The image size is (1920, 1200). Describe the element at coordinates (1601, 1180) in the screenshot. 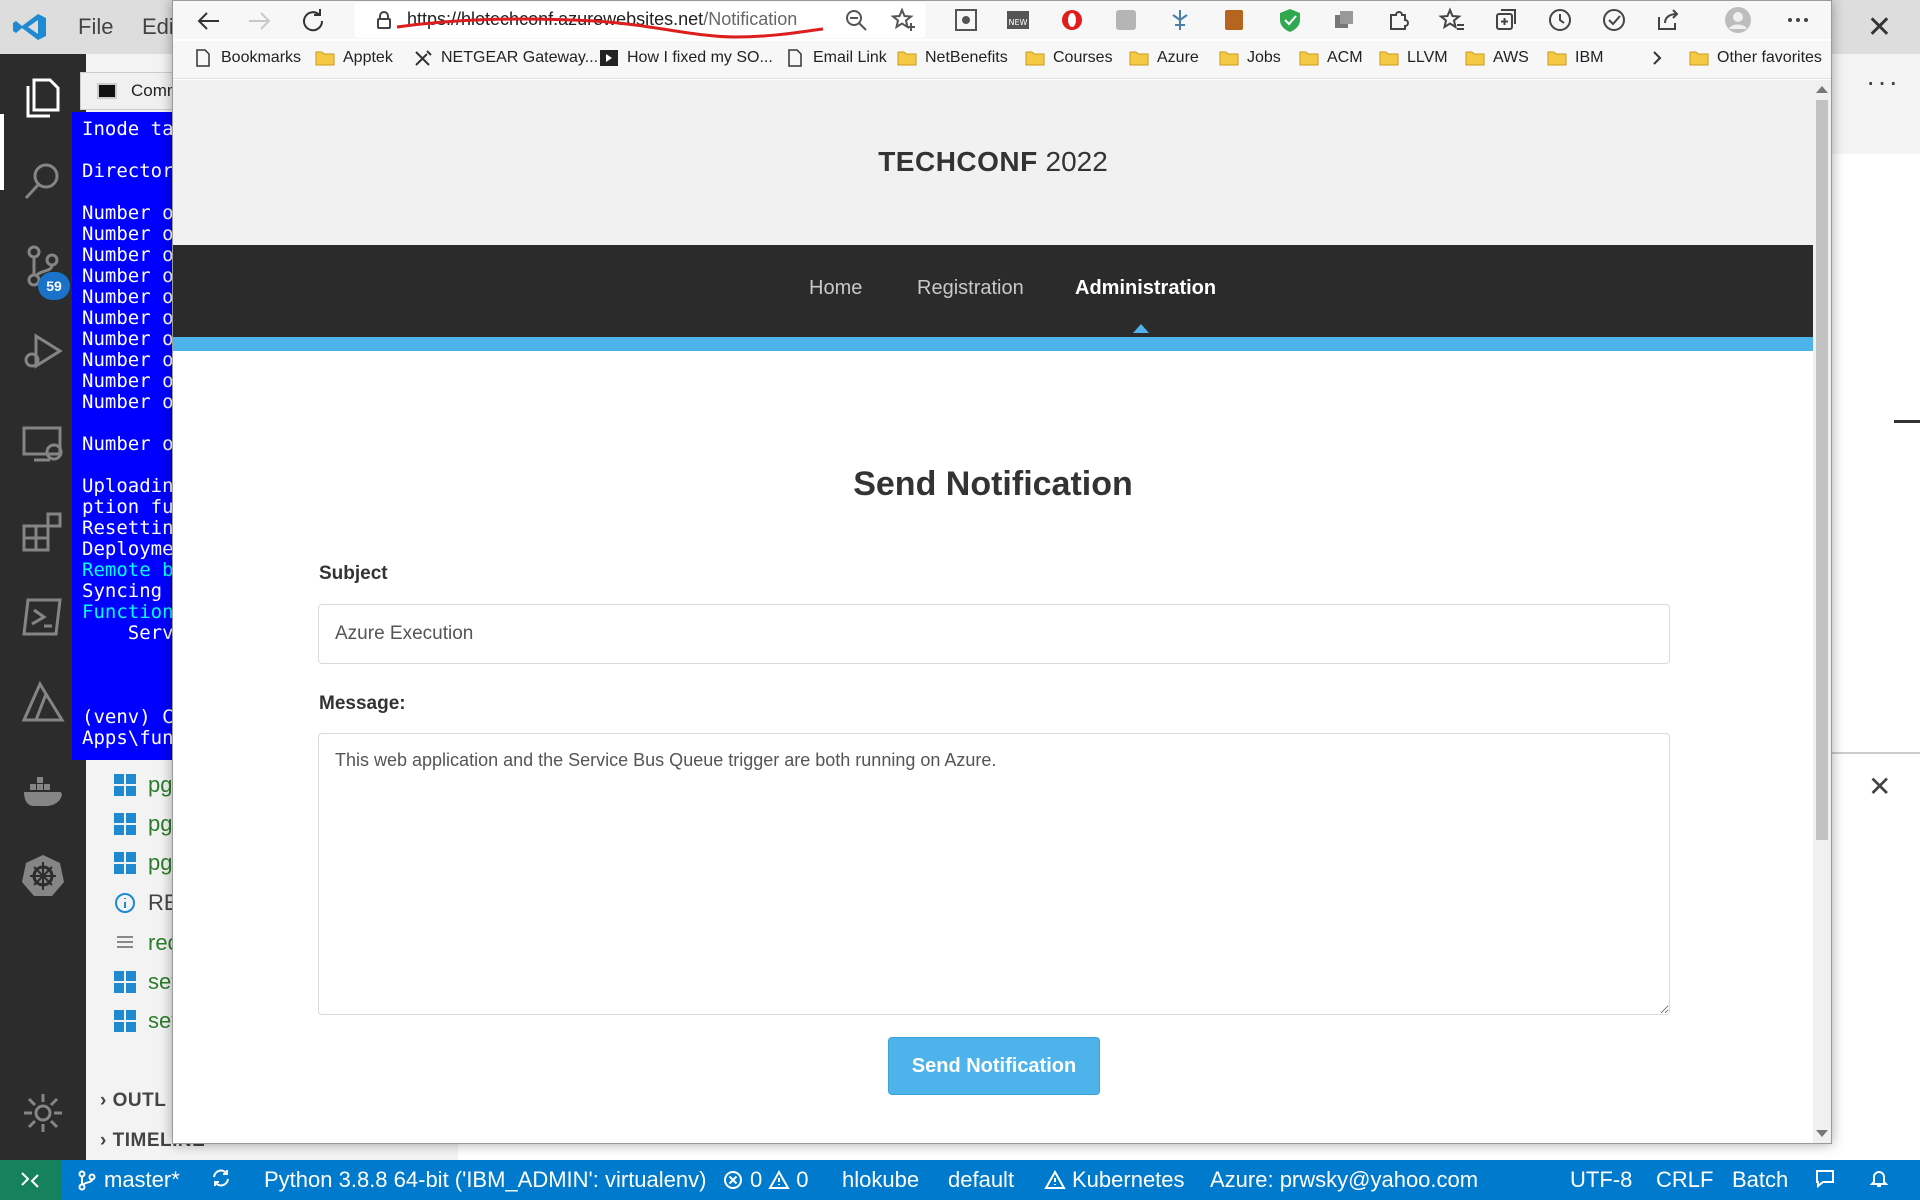

I see `encoding: UTF-8` at that location.